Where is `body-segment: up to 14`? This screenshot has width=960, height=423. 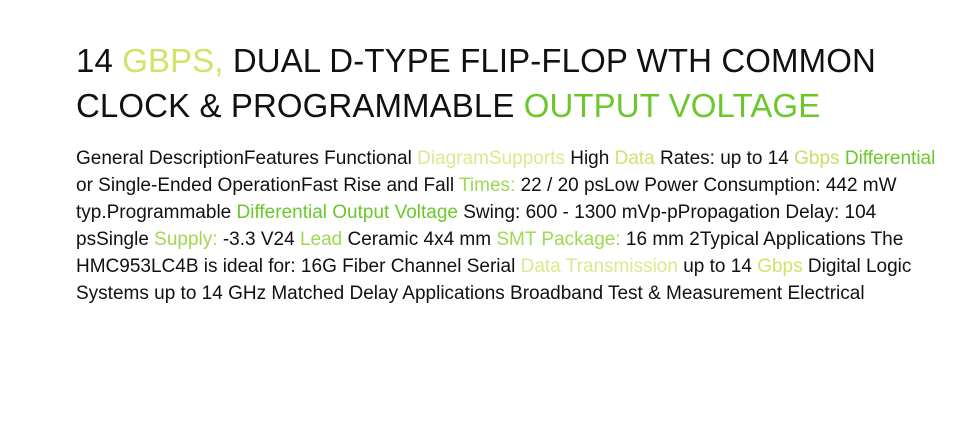 body-segment: up to 14 is located at coordinates (717, 266).